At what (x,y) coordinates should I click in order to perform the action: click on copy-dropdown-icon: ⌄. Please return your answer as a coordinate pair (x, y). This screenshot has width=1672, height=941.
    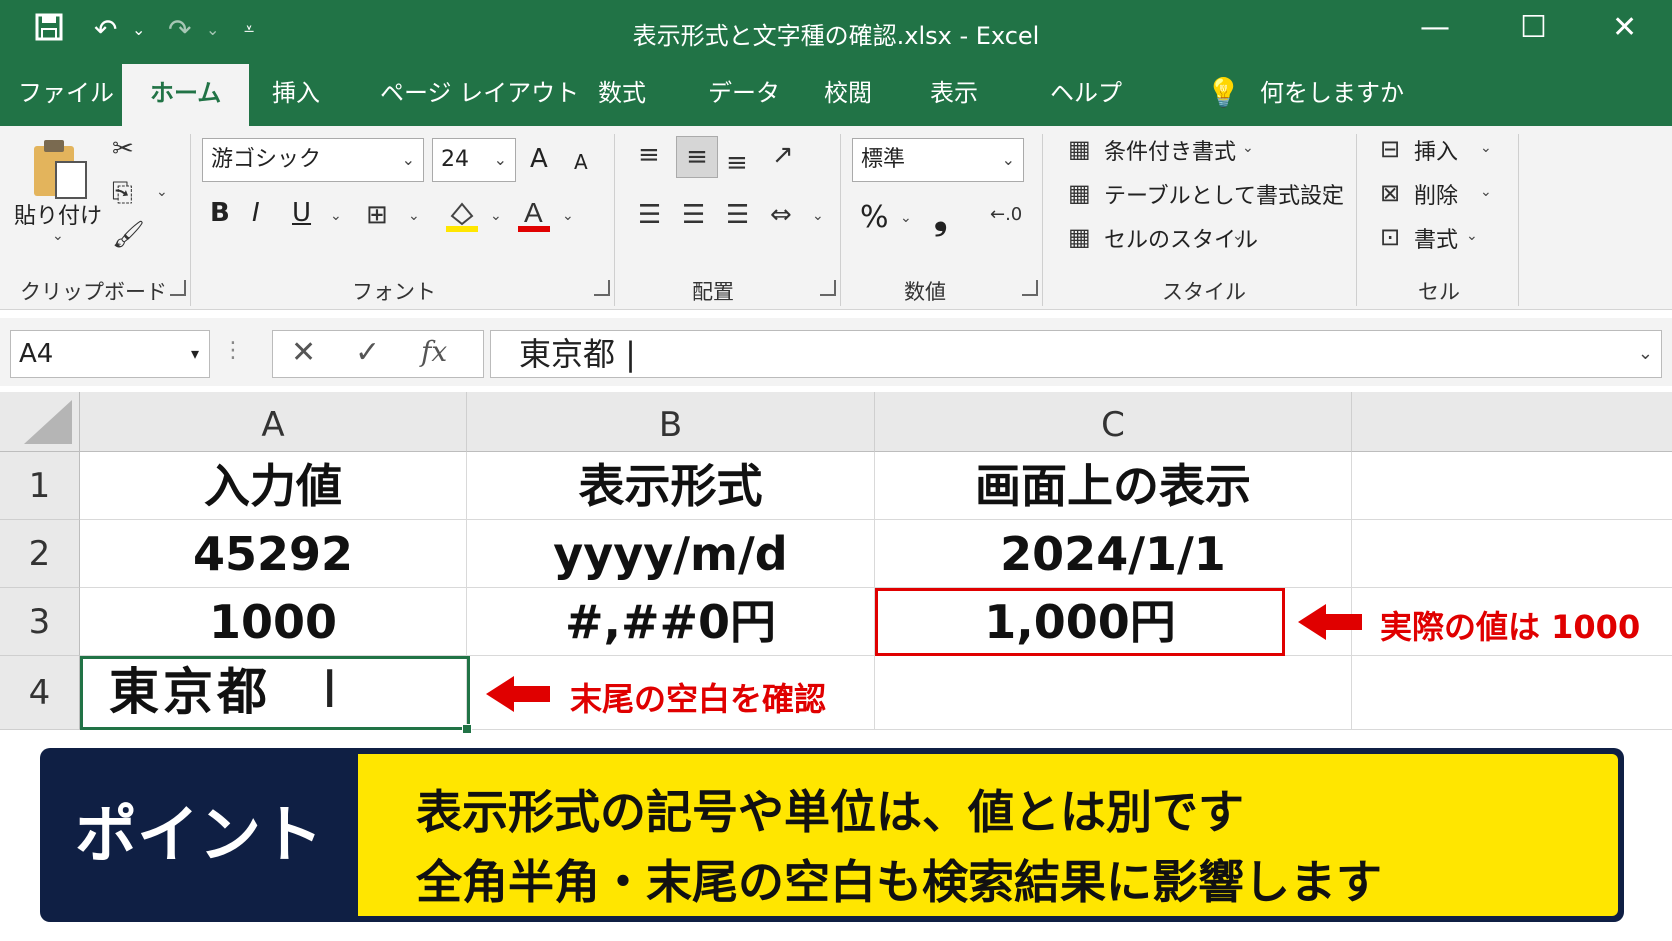
    Looking at the image, I should click on (162, 192).